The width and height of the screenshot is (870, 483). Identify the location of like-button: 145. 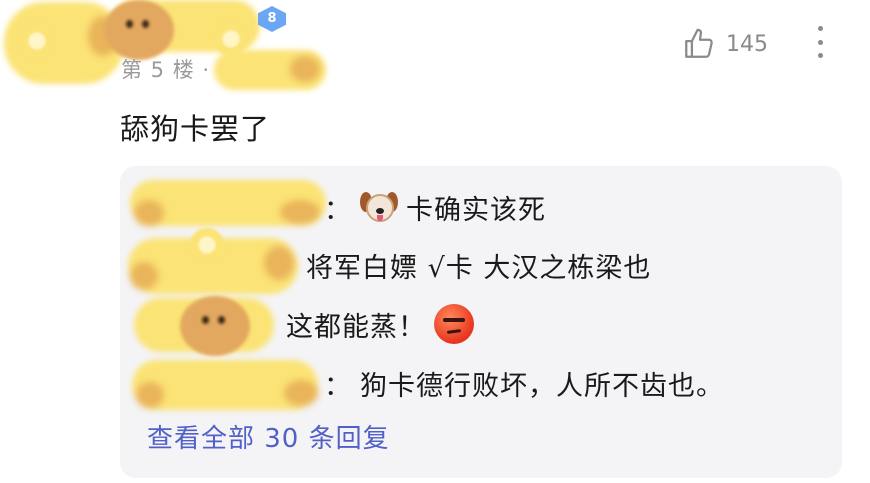
(725, 44).